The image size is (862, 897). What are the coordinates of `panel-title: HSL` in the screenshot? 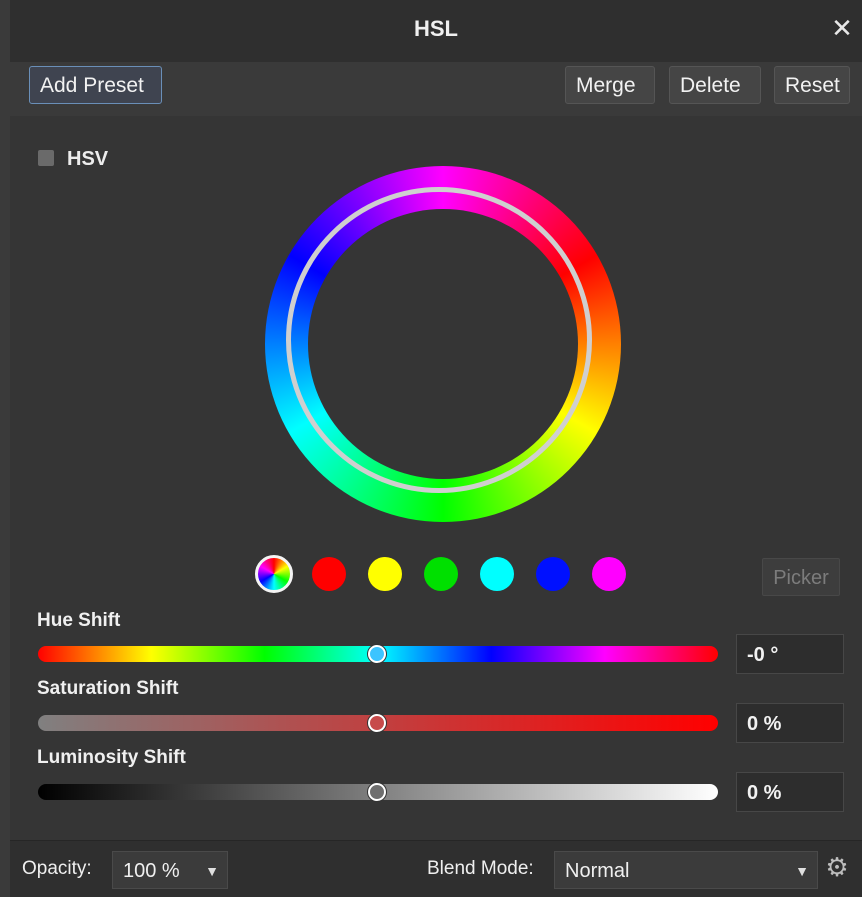 It's located at (436, 28).